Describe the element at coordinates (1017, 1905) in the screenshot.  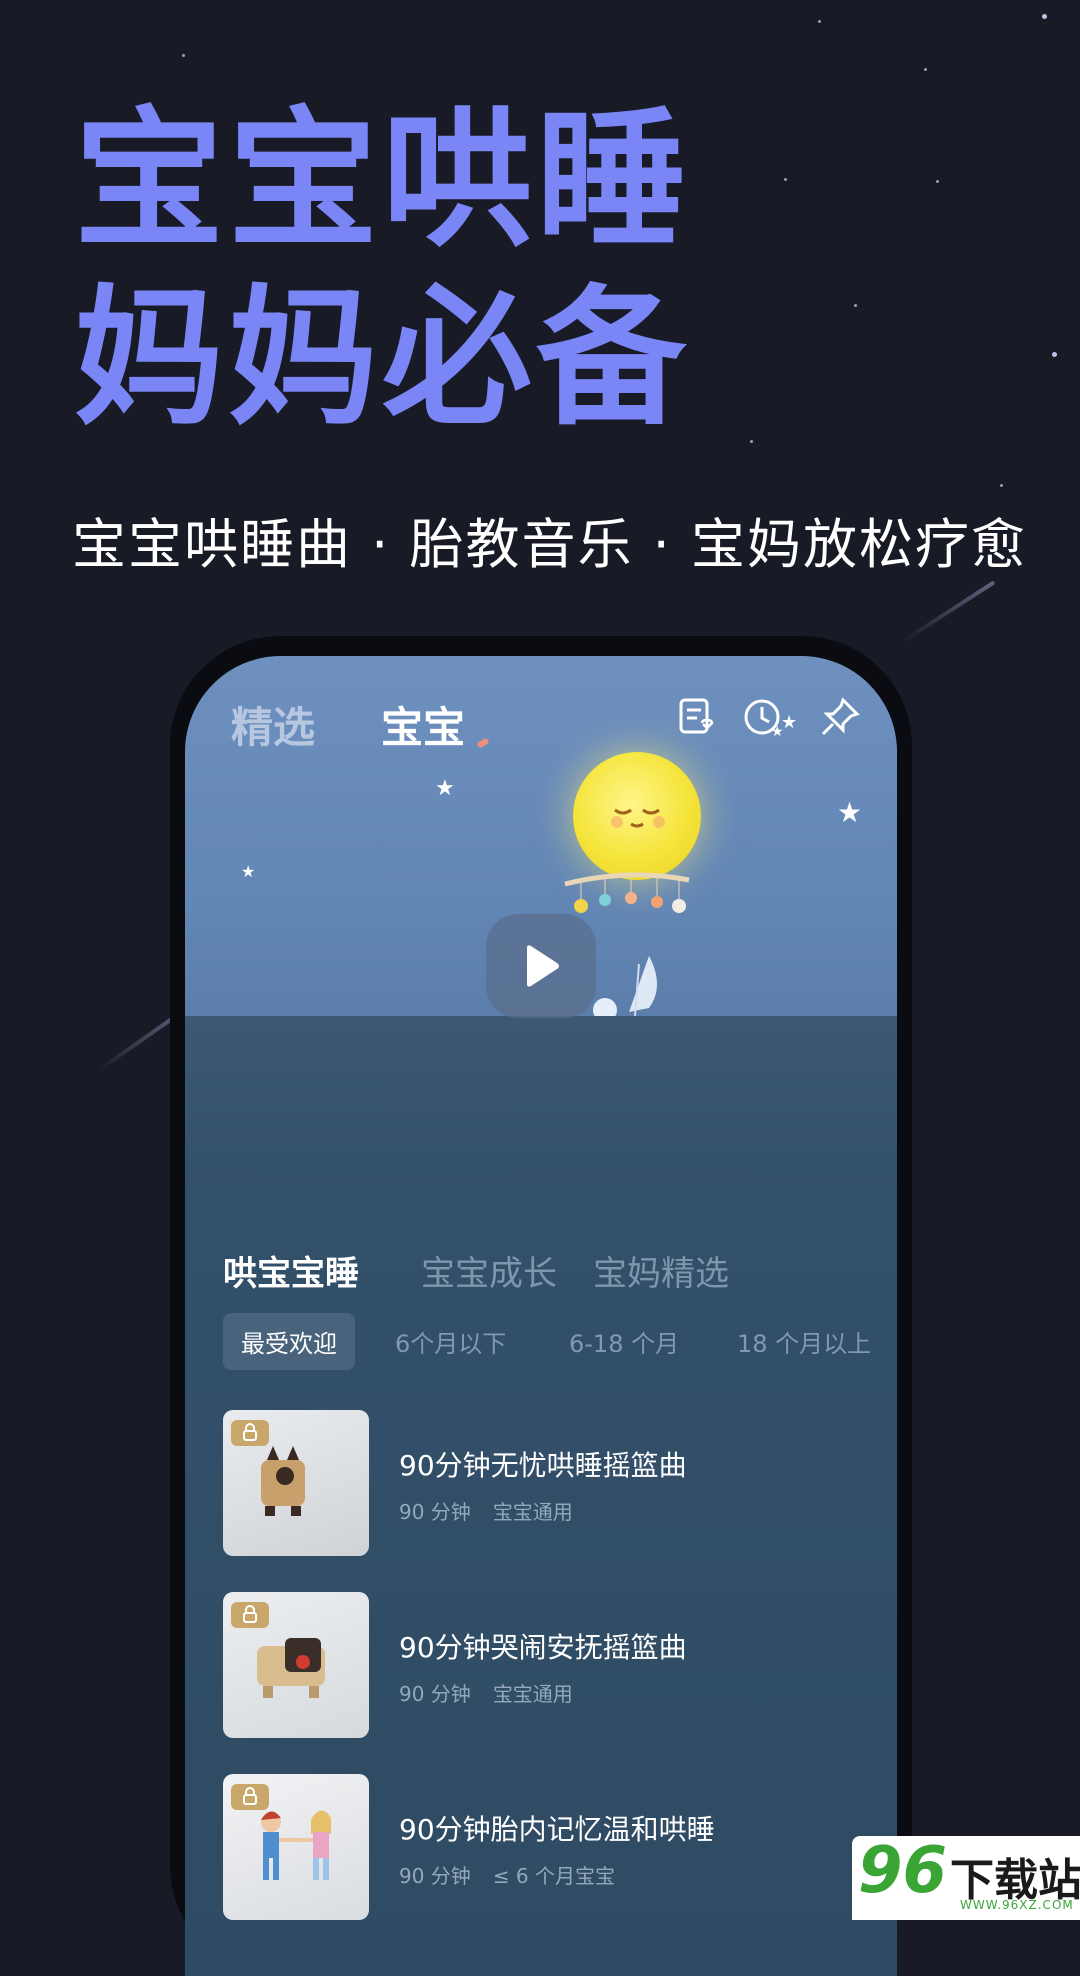
I see `watermark-url: WWW.96XZ.COM` at that location.